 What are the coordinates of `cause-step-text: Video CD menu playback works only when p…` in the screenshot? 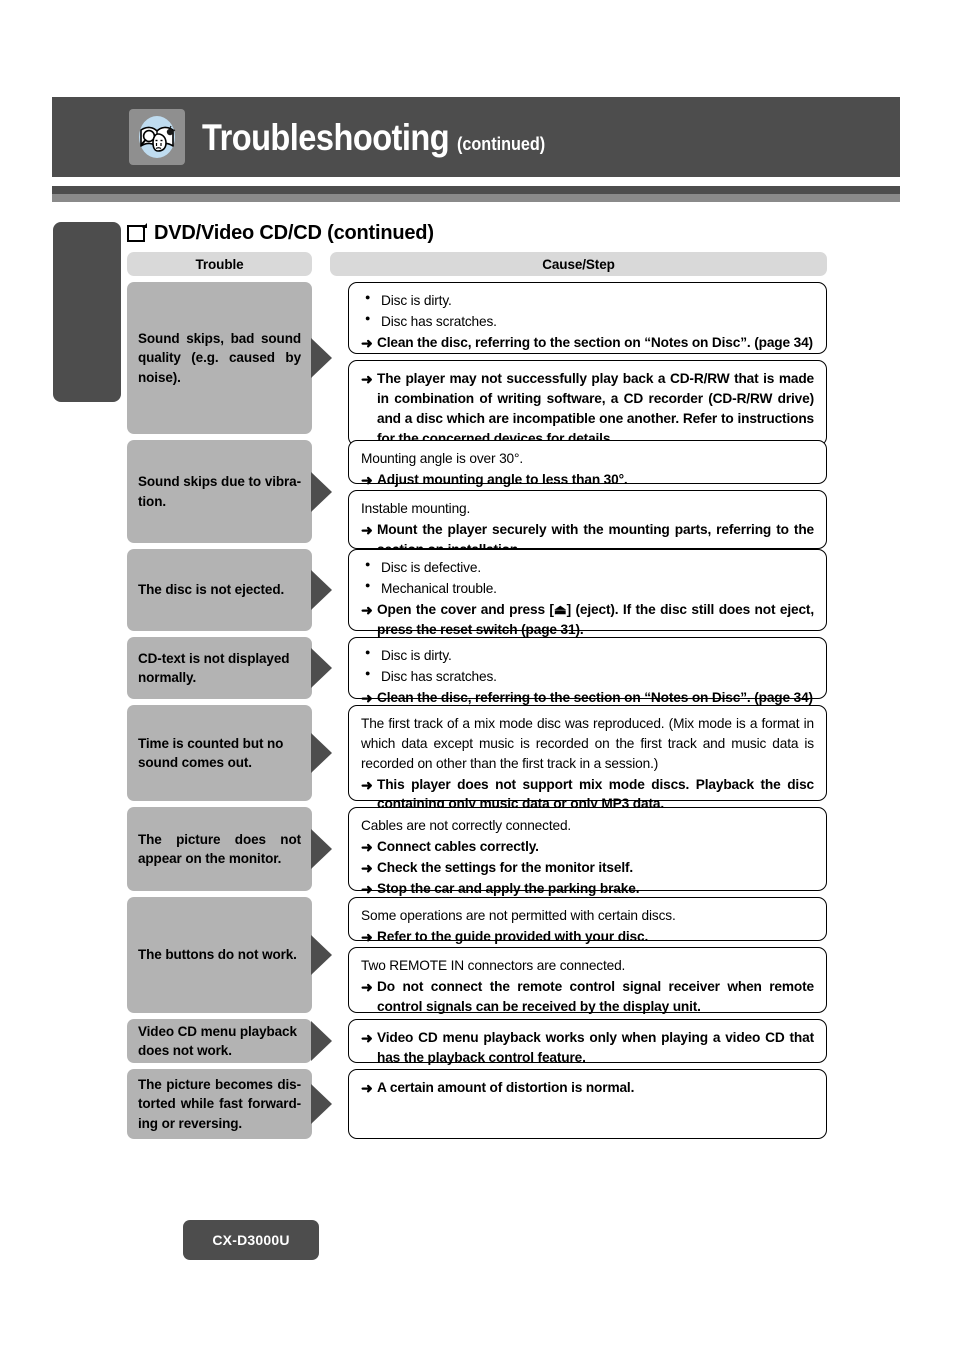 It's located at (595, 1047).